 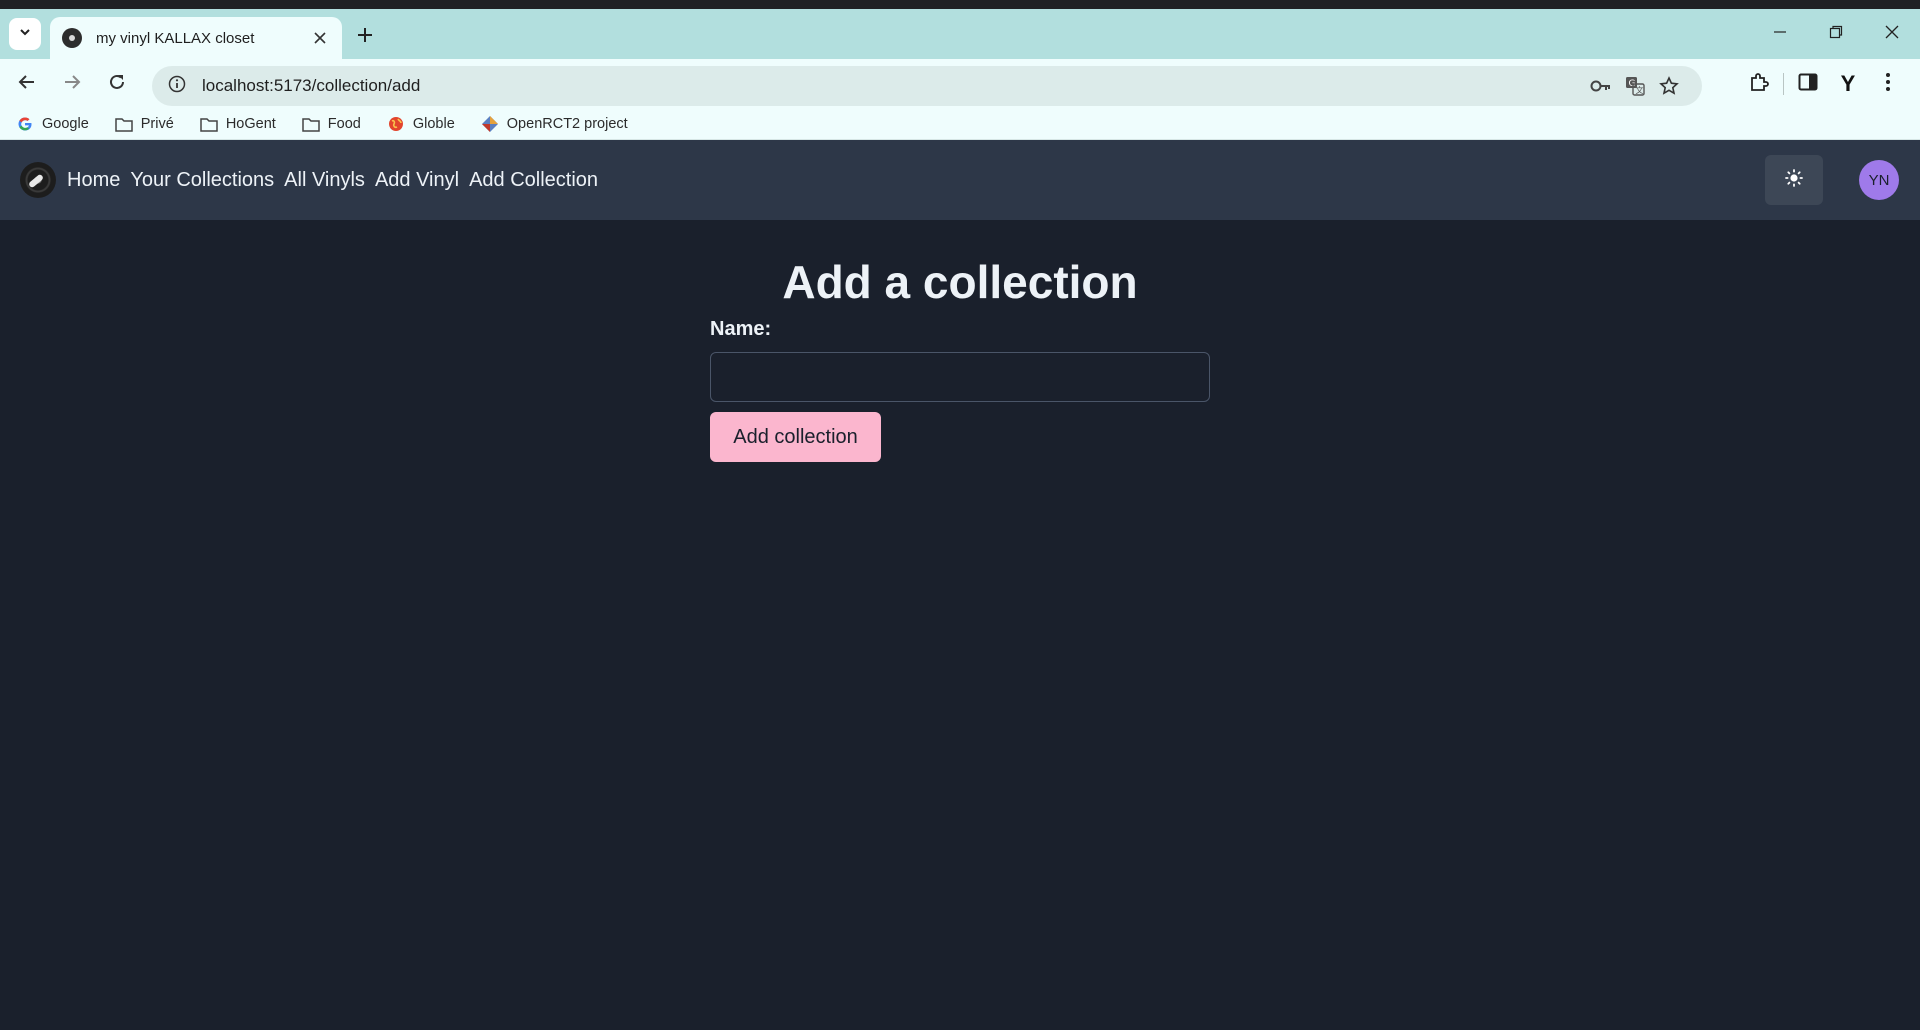 I want to click on close-window-button, so click(x=1892, y=34).